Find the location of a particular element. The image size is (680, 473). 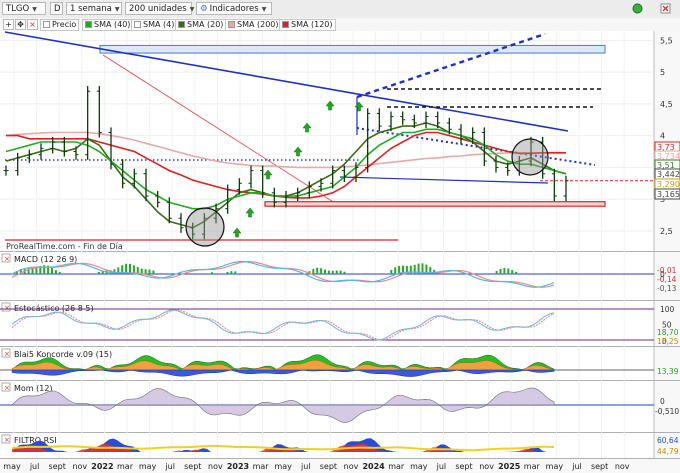

mom-badge: -0,510 is located at coordinates (667, 411).